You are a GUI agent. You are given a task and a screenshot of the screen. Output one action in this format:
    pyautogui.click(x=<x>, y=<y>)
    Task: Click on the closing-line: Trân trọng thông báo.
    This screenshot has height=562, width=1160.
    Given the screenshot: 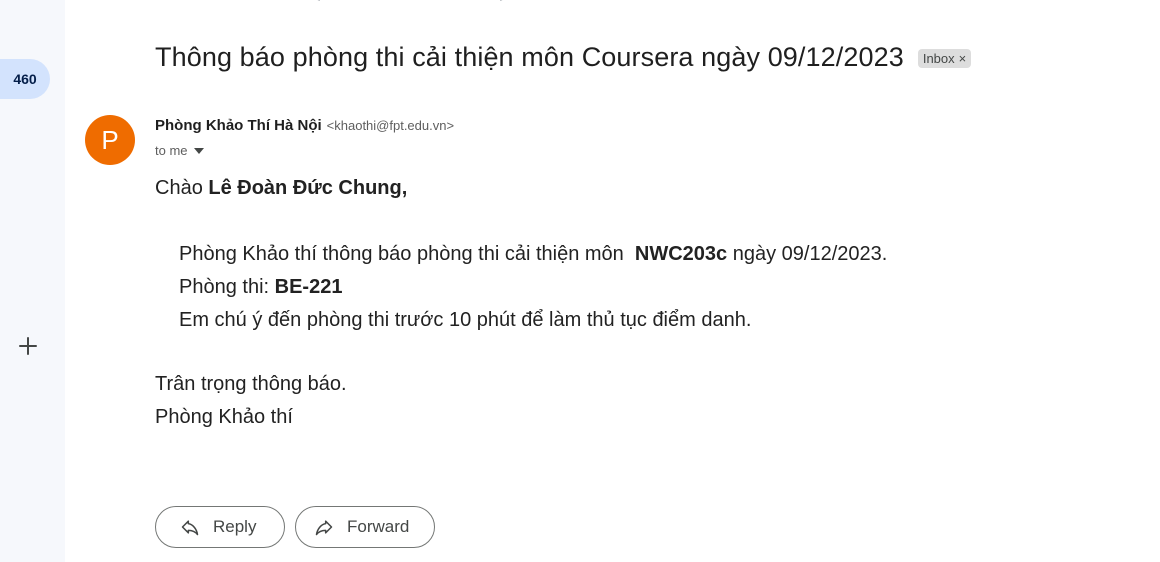 What is the action you would take?
    pyautogui.click(x=251, y=384)
    